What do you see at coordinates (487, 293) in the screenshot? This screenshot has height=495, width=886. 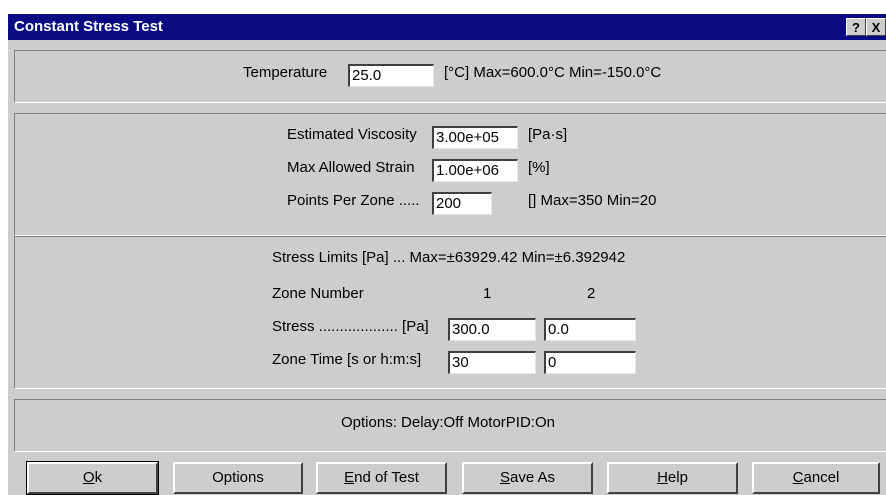 I see `zone-1-header: 1` at bounding box center [487, 293].